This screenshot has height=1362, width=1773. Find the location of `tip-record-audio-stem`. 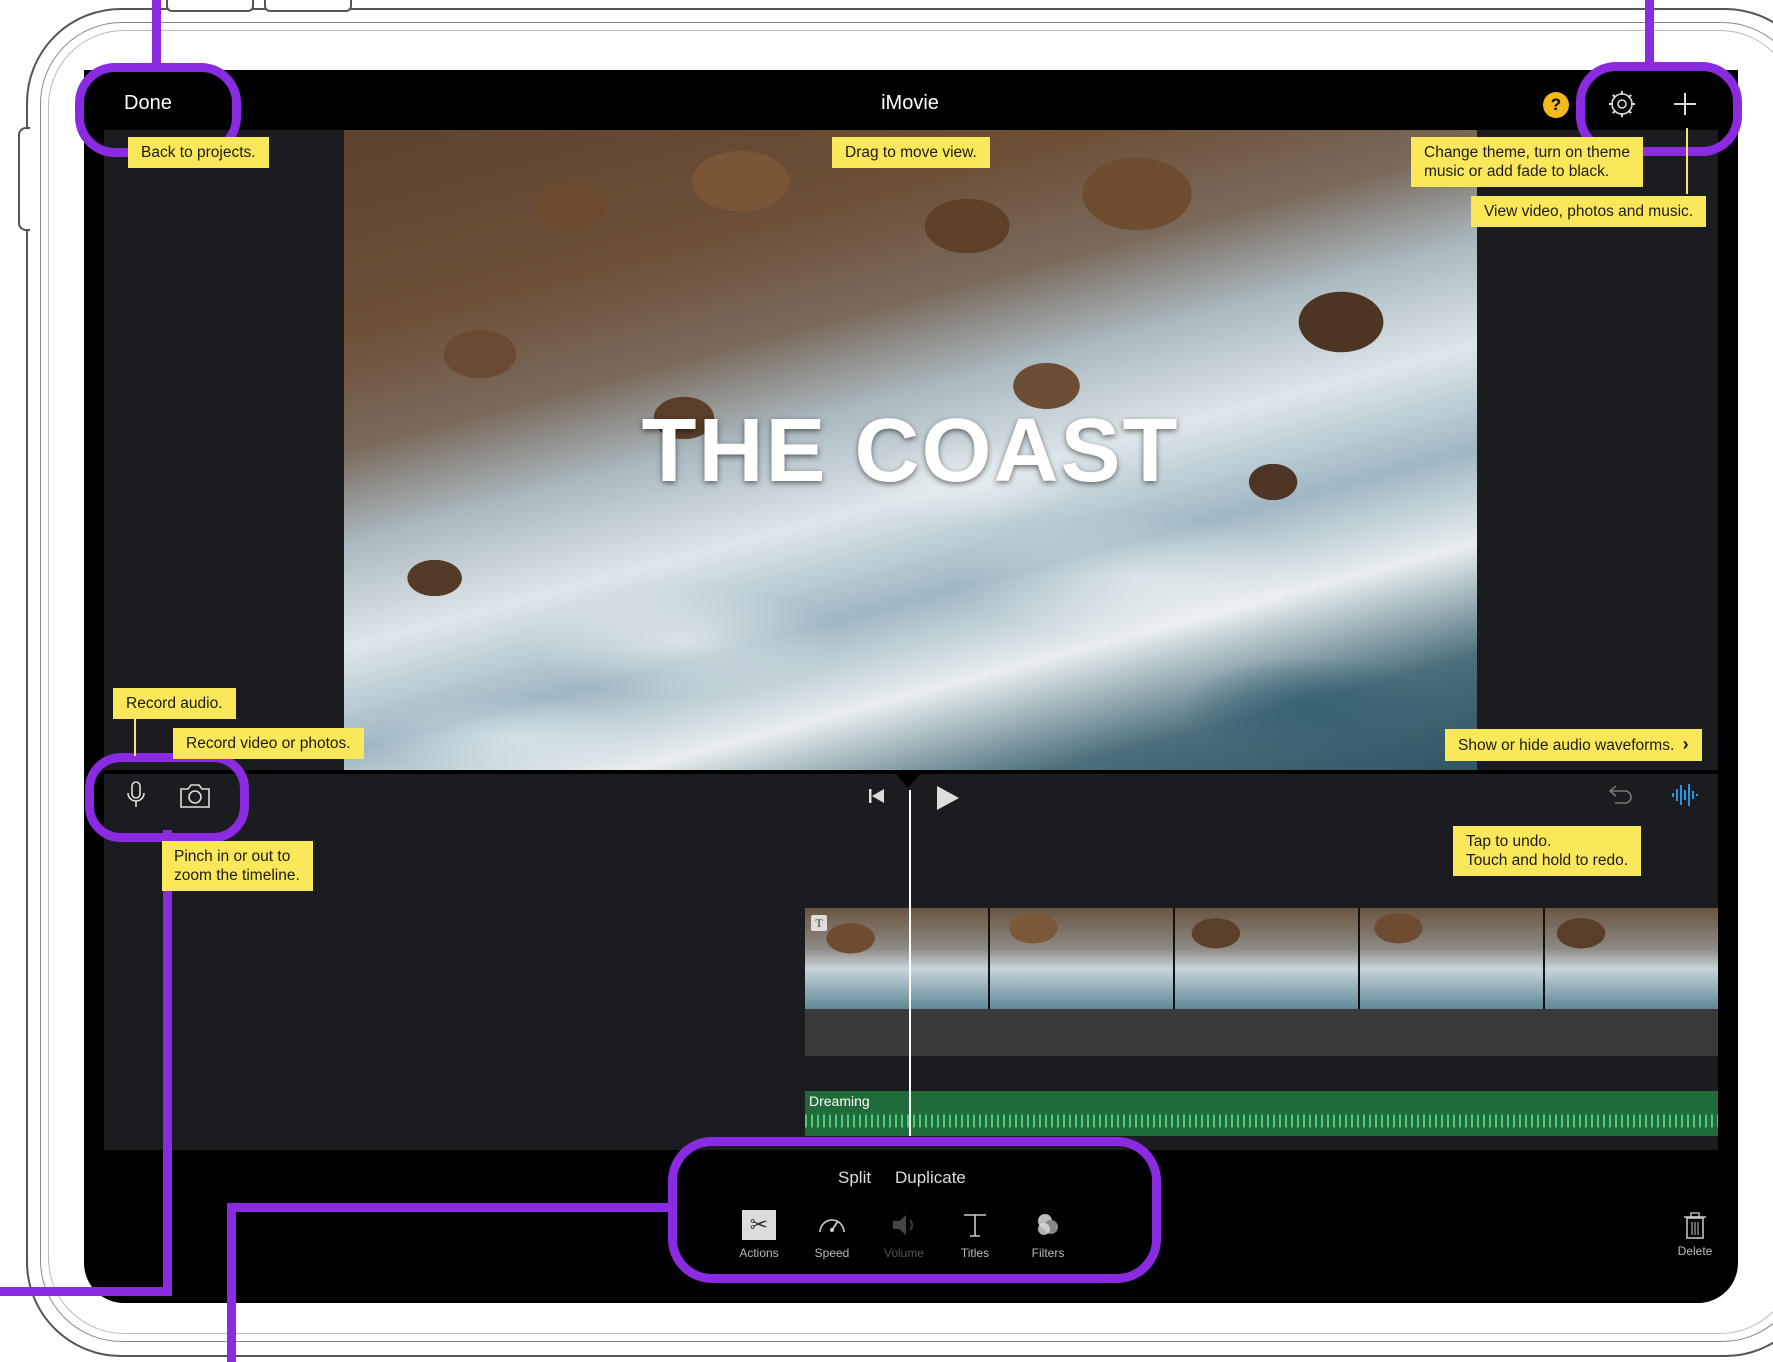

tip-record-audio-stem is located at coordinates (135, 736).